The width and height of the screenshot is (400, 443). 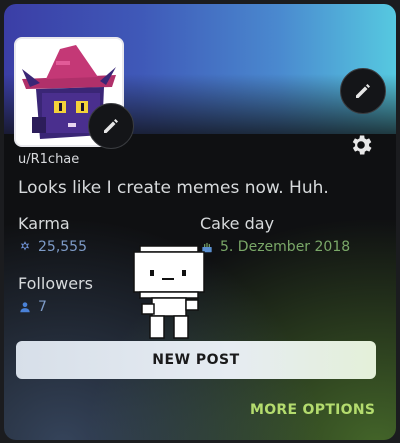 I want to click on followers-label: Followers, so click(x=55, y=283).